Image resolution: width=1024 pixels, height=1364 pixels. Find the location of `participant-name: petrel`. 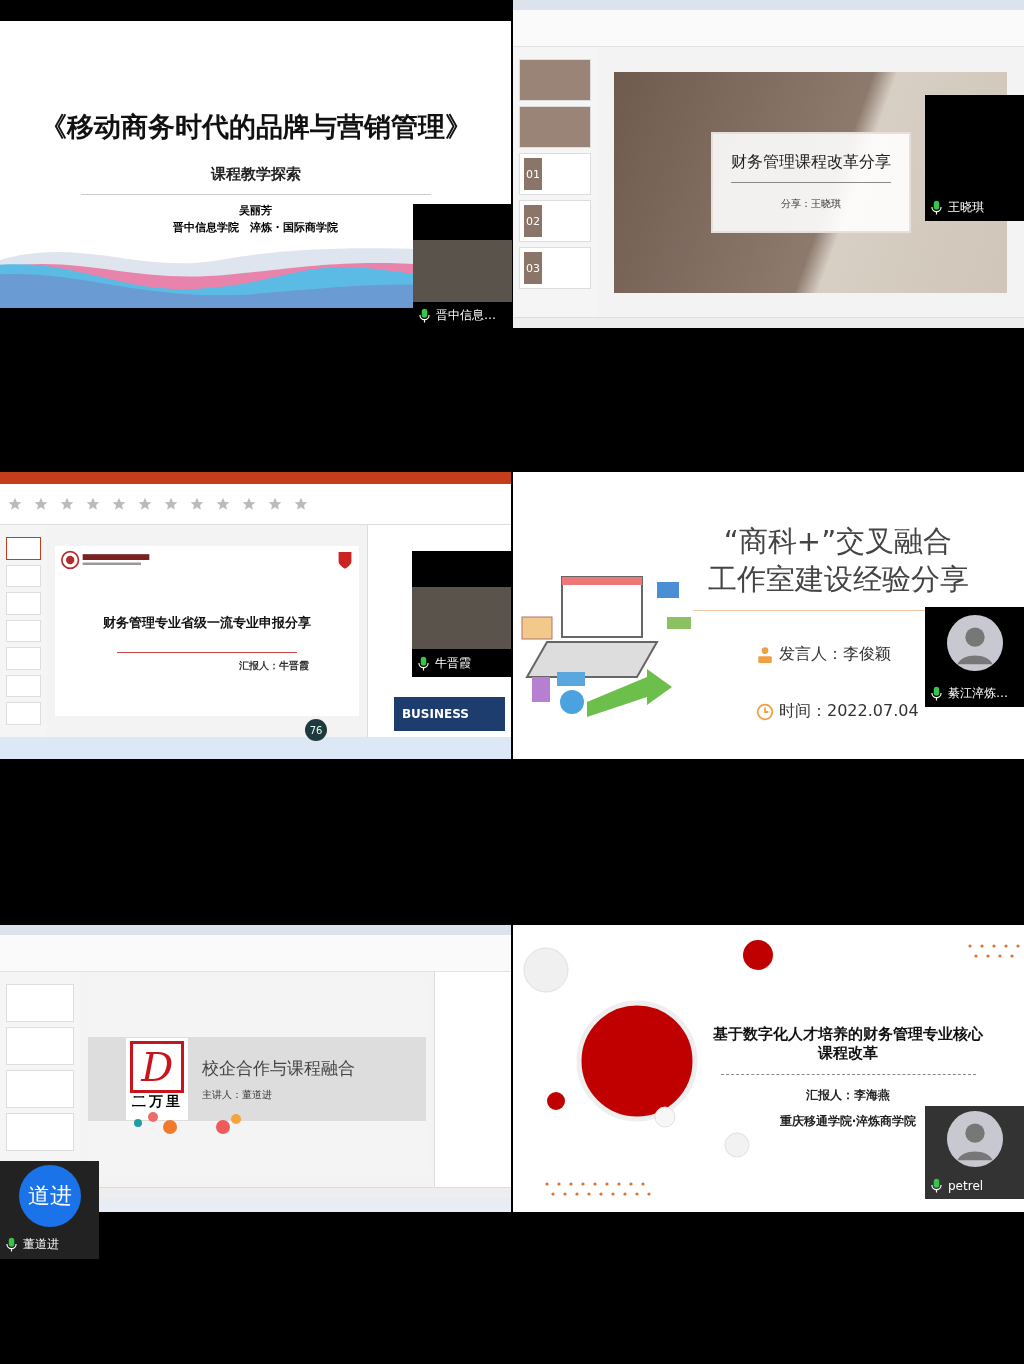

participant-name: petrel is located at coordinates (966, 1185).